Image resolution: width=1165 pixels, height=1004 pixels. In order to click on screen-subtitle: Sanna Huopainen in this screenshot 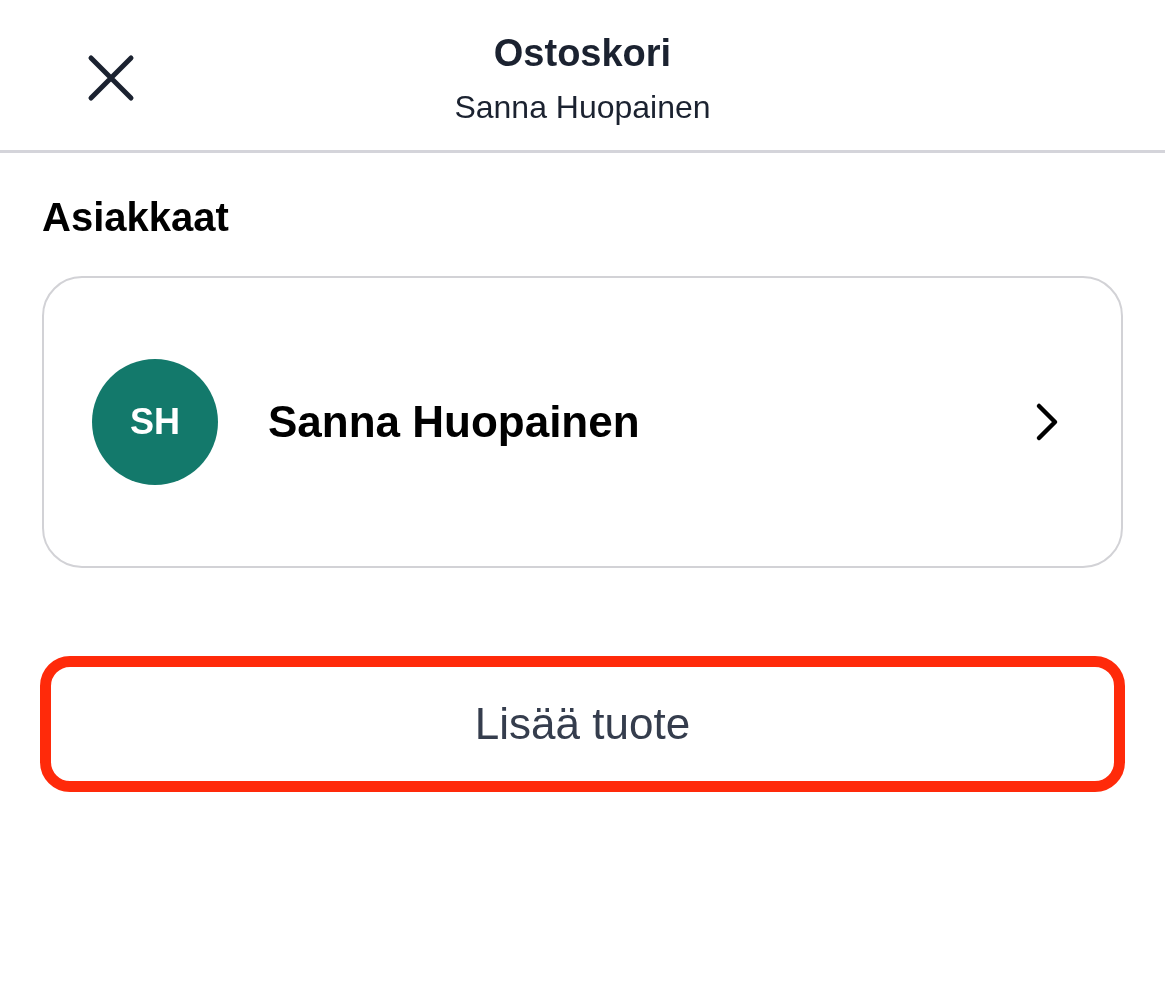, I will do `click(582, 107)`.